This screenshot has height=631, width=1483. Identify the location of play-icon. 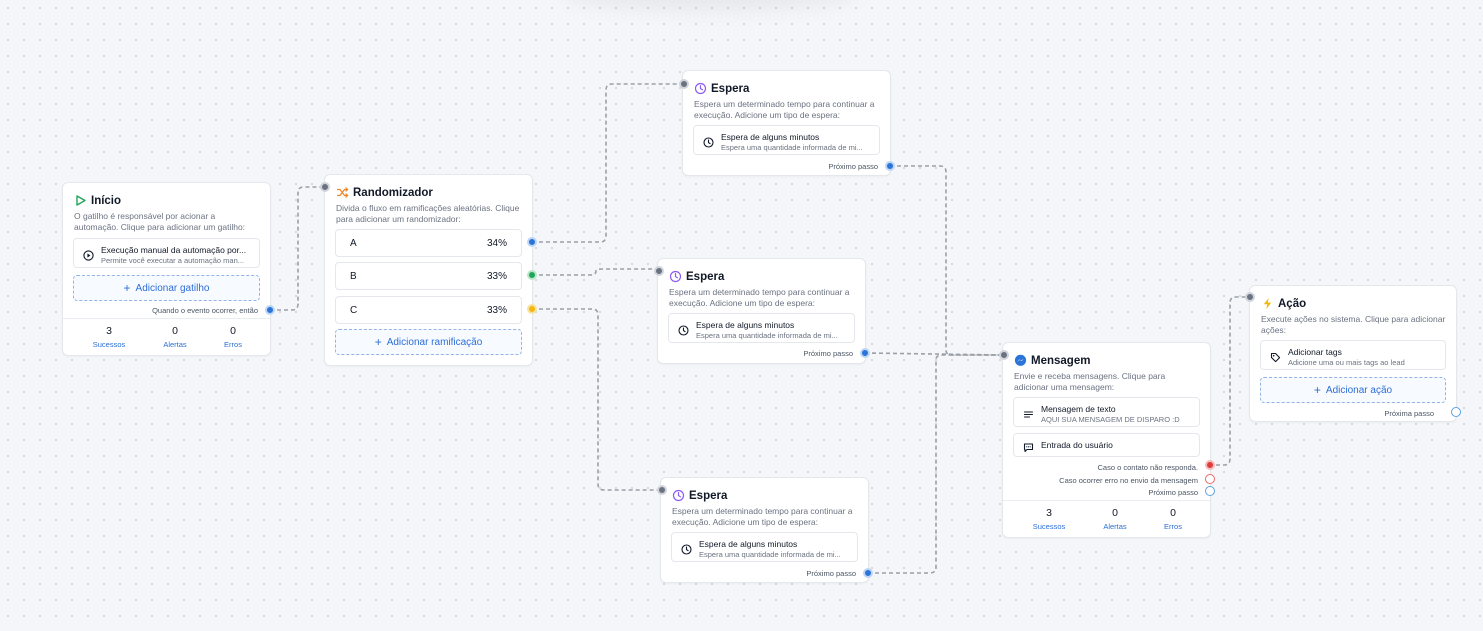
(80, 200).